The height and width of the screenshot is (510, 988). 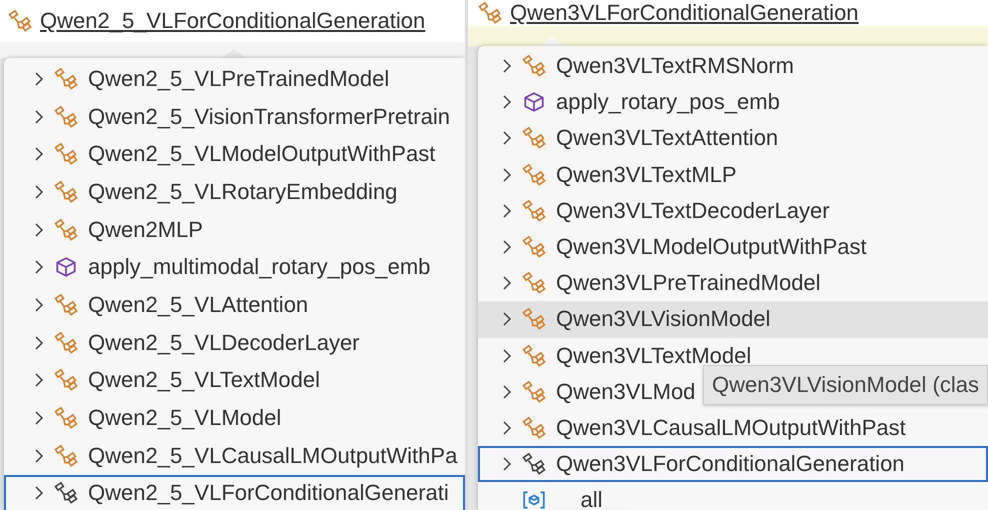 I want to click on outline-item: Qwen2_5_VLAttention, so click(x=234, y=305).